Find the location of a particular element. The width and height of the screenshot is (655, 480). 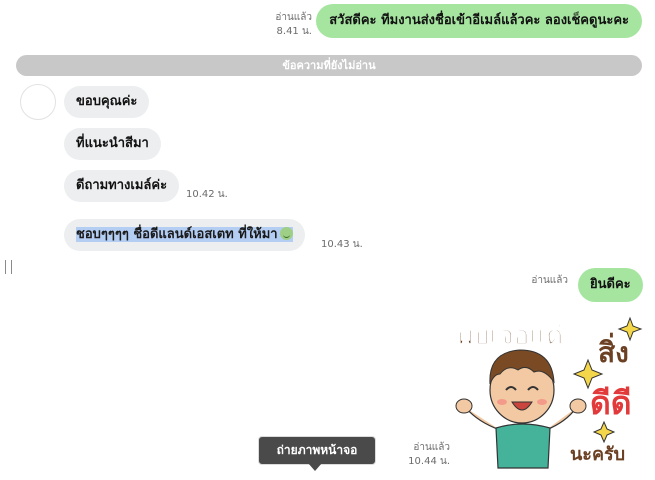

sticker-text-1: พบเจอแต่ is located at coordinates (509, 336).